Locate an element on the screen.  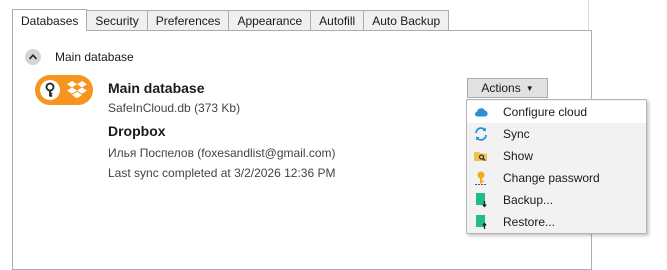
menu-item-show: Show is located at coordinates (556, 156).